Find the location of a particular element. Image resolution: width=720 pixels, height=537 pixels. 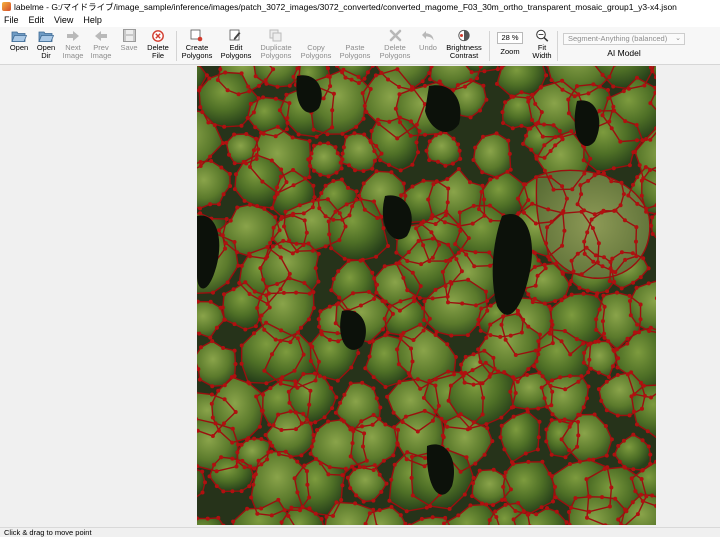

delete-polygons-button: Delete Polygons is located at coordinates (395, 46).